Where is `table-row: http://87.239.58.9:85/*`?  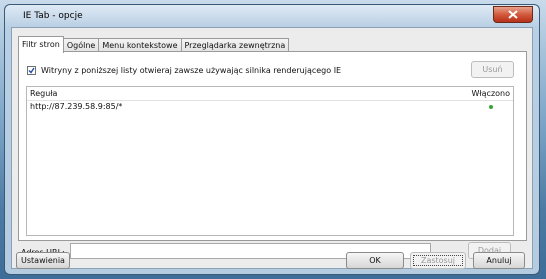
table-row: http://87.239.58.9:85/* is located at coordinates (270, 107).